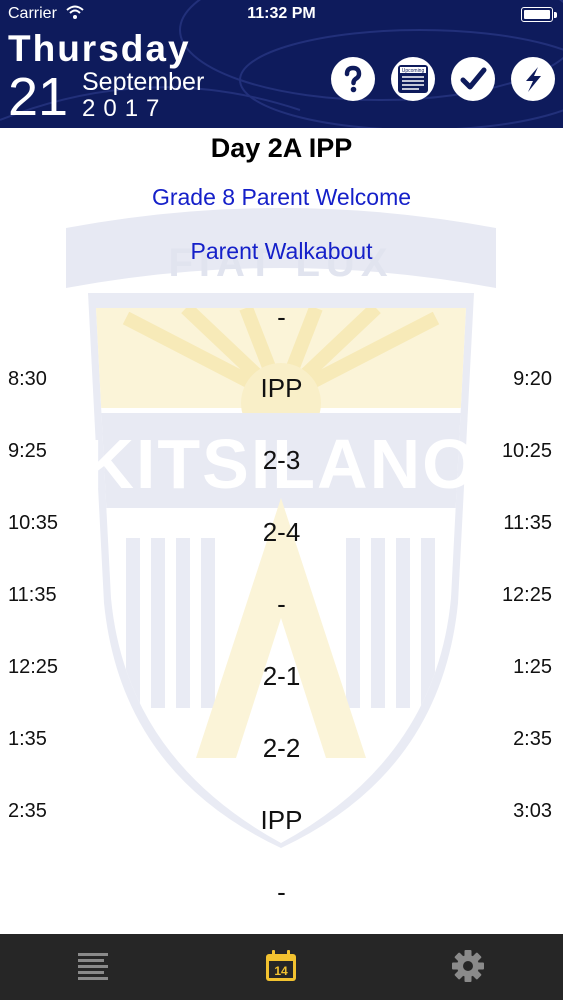 The image size is (563, 1000). I want to click on closing-label: -, so click(281, 892).